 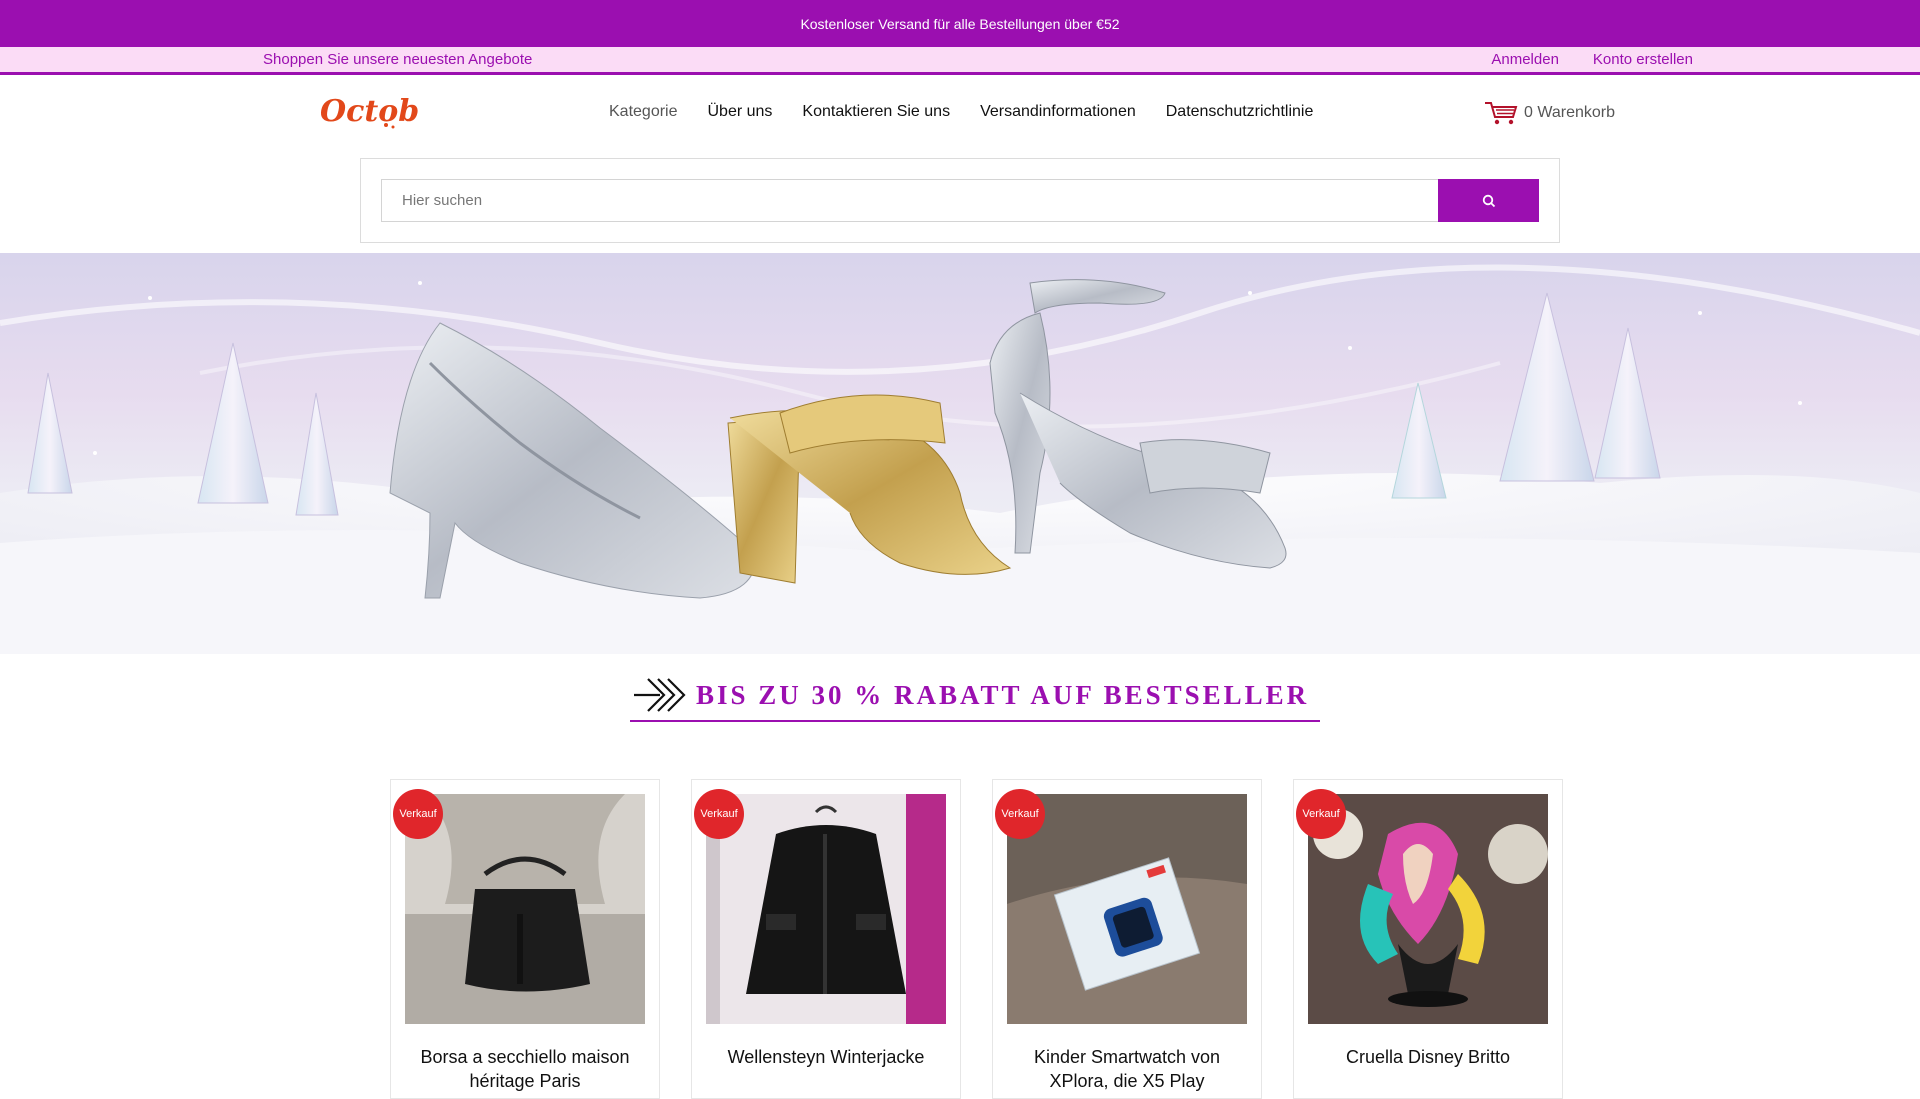 What do you see at coordinates (909, 200) in the screenshot?
I see `search-input` at bounding box center [909, 200].